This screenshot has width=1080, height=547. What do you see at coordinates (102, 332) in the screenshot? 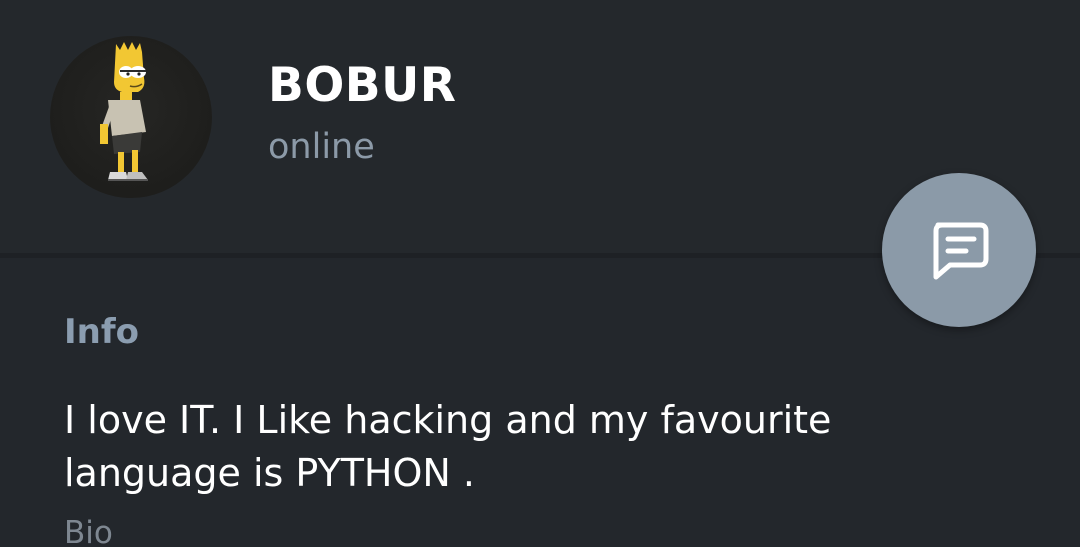
I see `info-section-title: Info` at bounding box center [102, 332].